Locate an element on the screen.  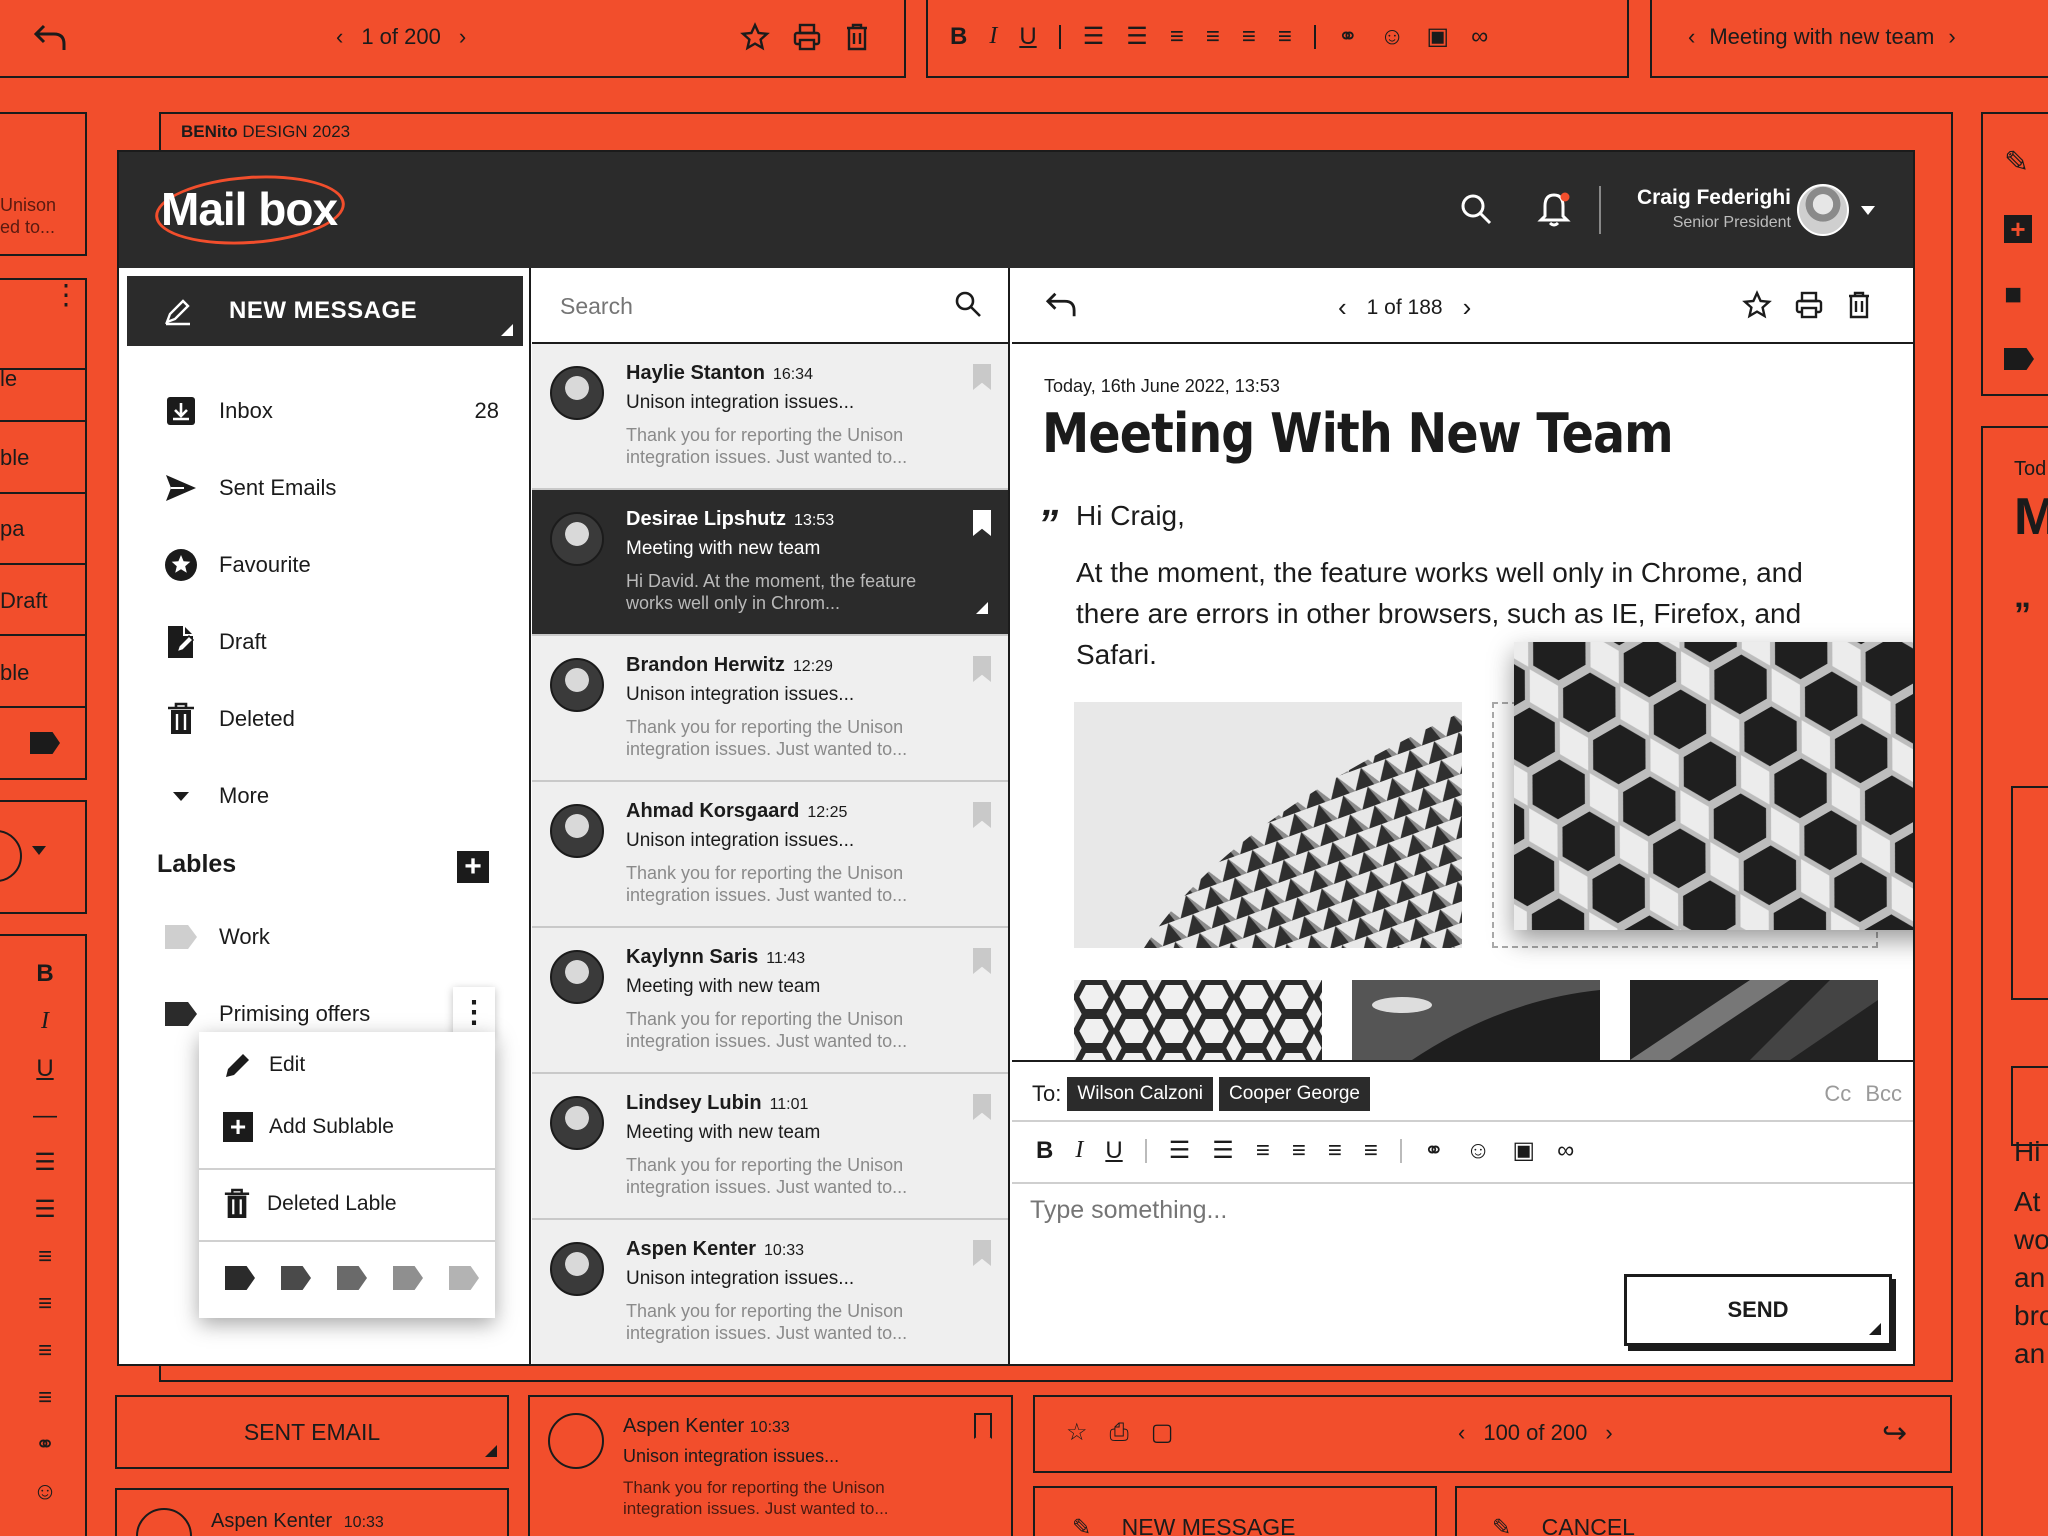
new-message-button: NEW MESSAGE is located at coordinates (325, 311).